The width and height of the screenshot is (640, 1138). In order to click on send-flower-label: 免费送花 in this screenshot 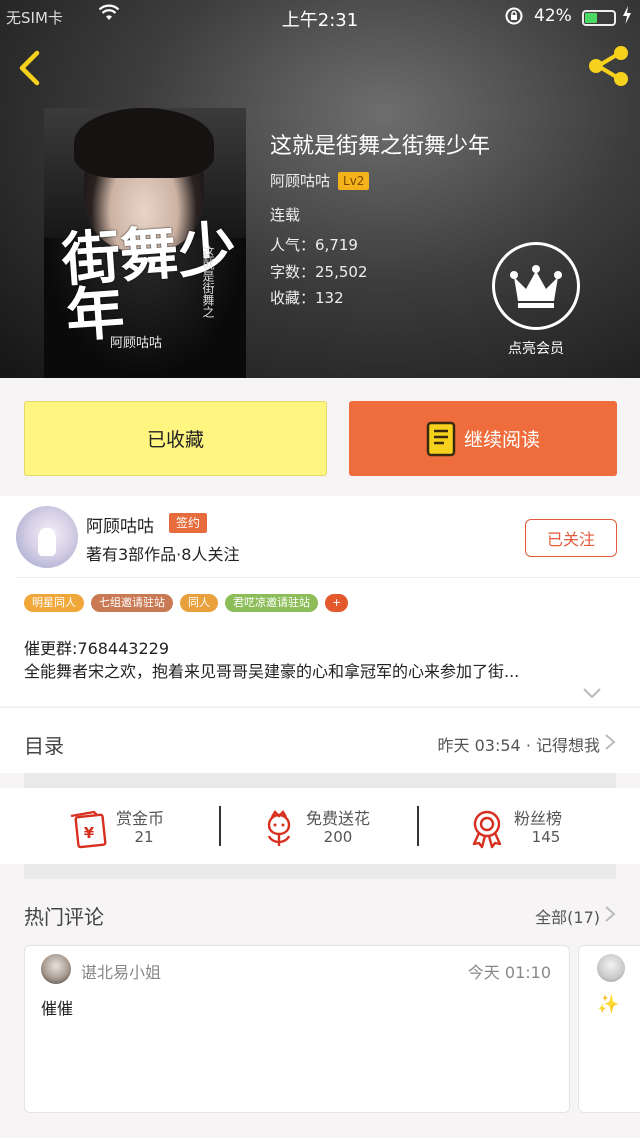, I will do `click(338, 818)`.